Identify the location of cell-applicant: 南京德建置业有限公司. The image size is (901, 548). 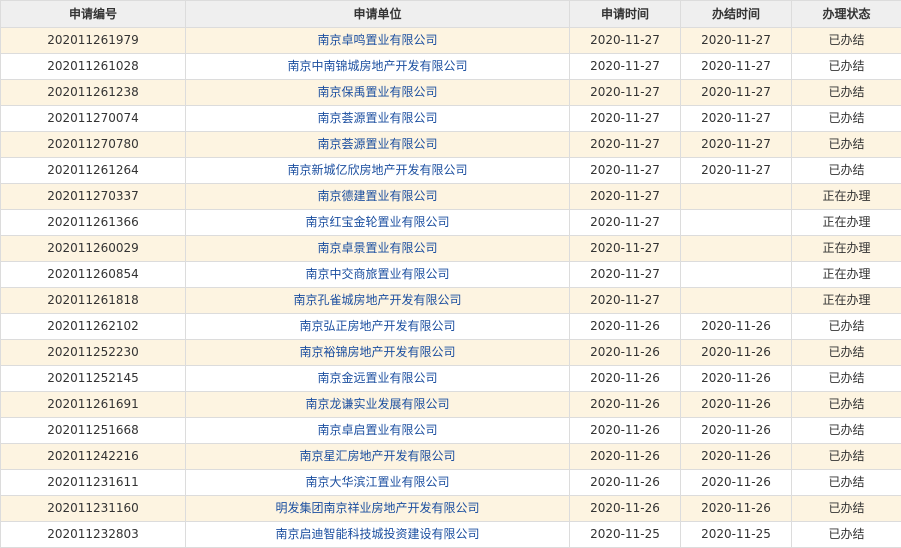
(377, 196).